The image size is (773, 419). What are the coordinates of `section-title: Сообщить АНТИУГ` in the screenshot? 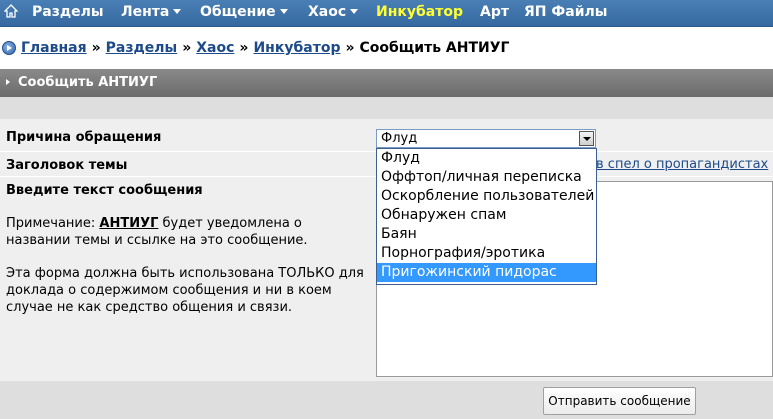 It's located at (88, 82).